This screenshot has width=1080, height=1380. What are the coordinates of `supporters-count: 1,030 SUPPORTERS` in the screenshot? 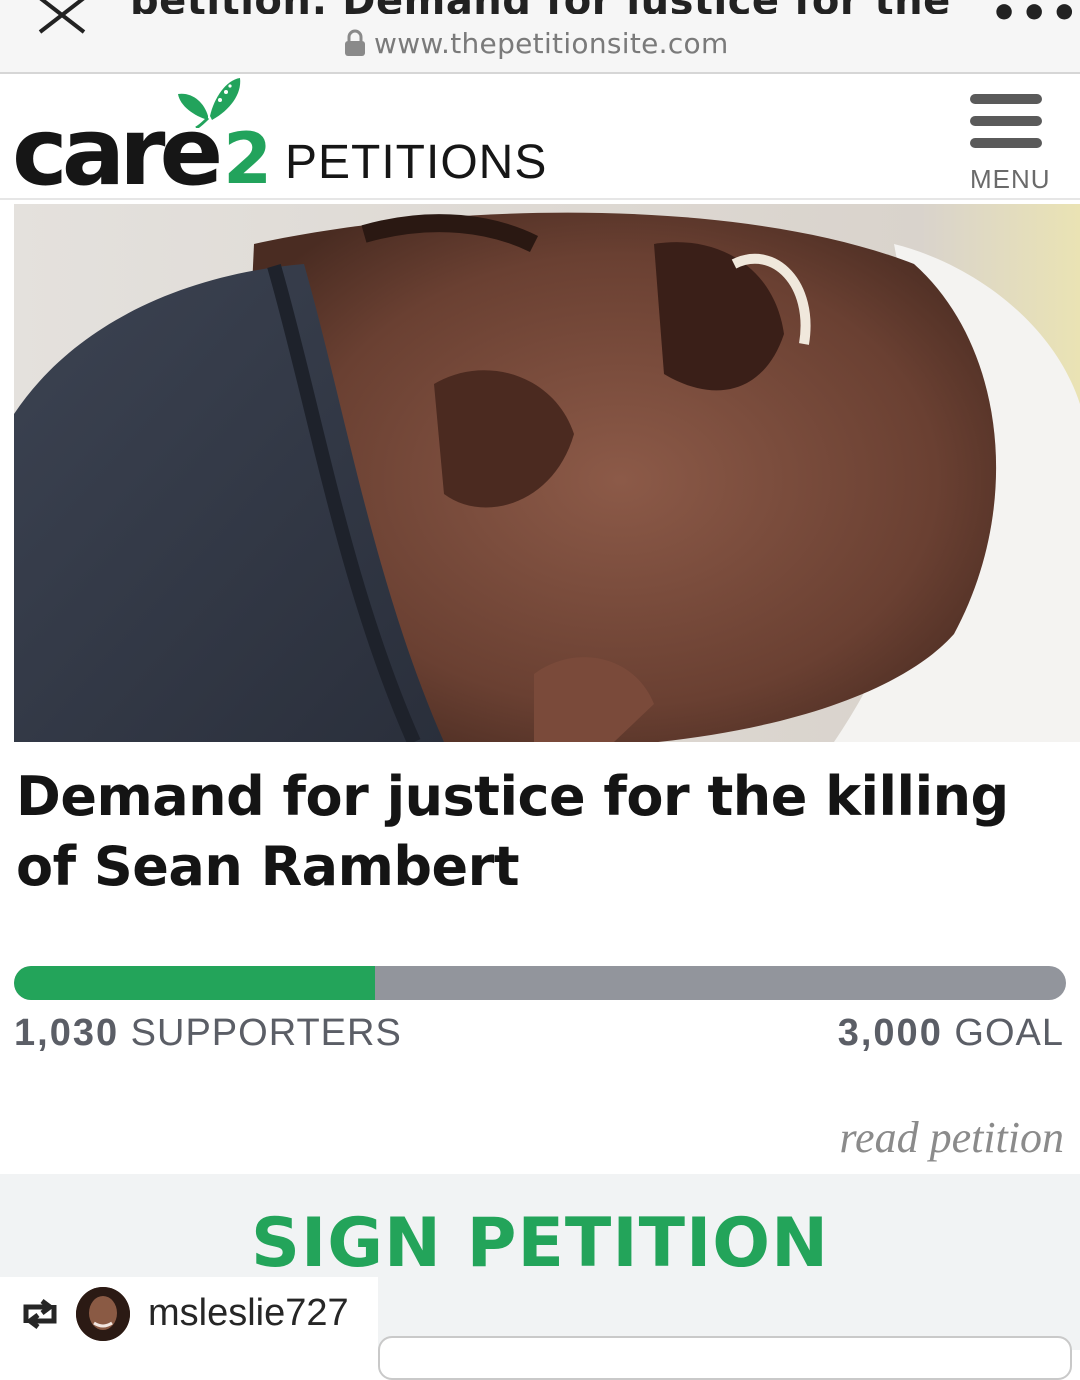 It's located at (208, 1033).